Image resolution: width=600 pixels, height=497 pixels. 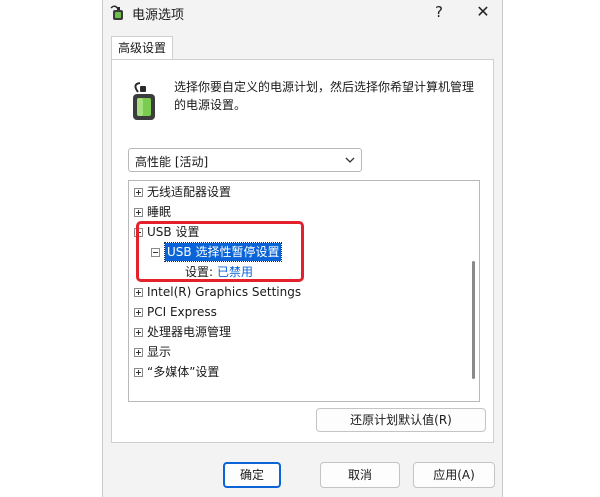 What do you see at coordinates (182, 312) in the screenshot?
I see `tree-item-label: PCI Express` at bounding box center [182, 312].